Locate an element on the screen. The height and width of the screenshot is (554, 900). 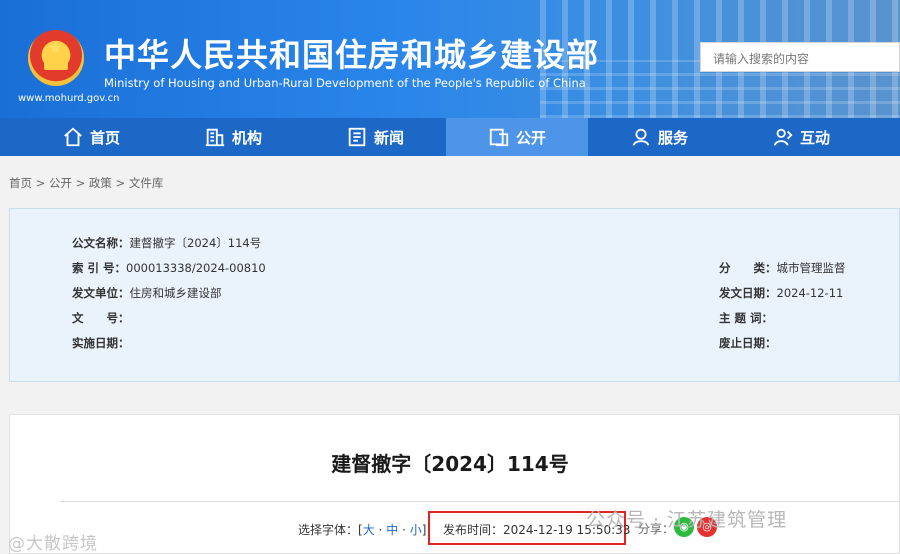
nav-item-label: 新闻 is located at coordinates (388, 137).